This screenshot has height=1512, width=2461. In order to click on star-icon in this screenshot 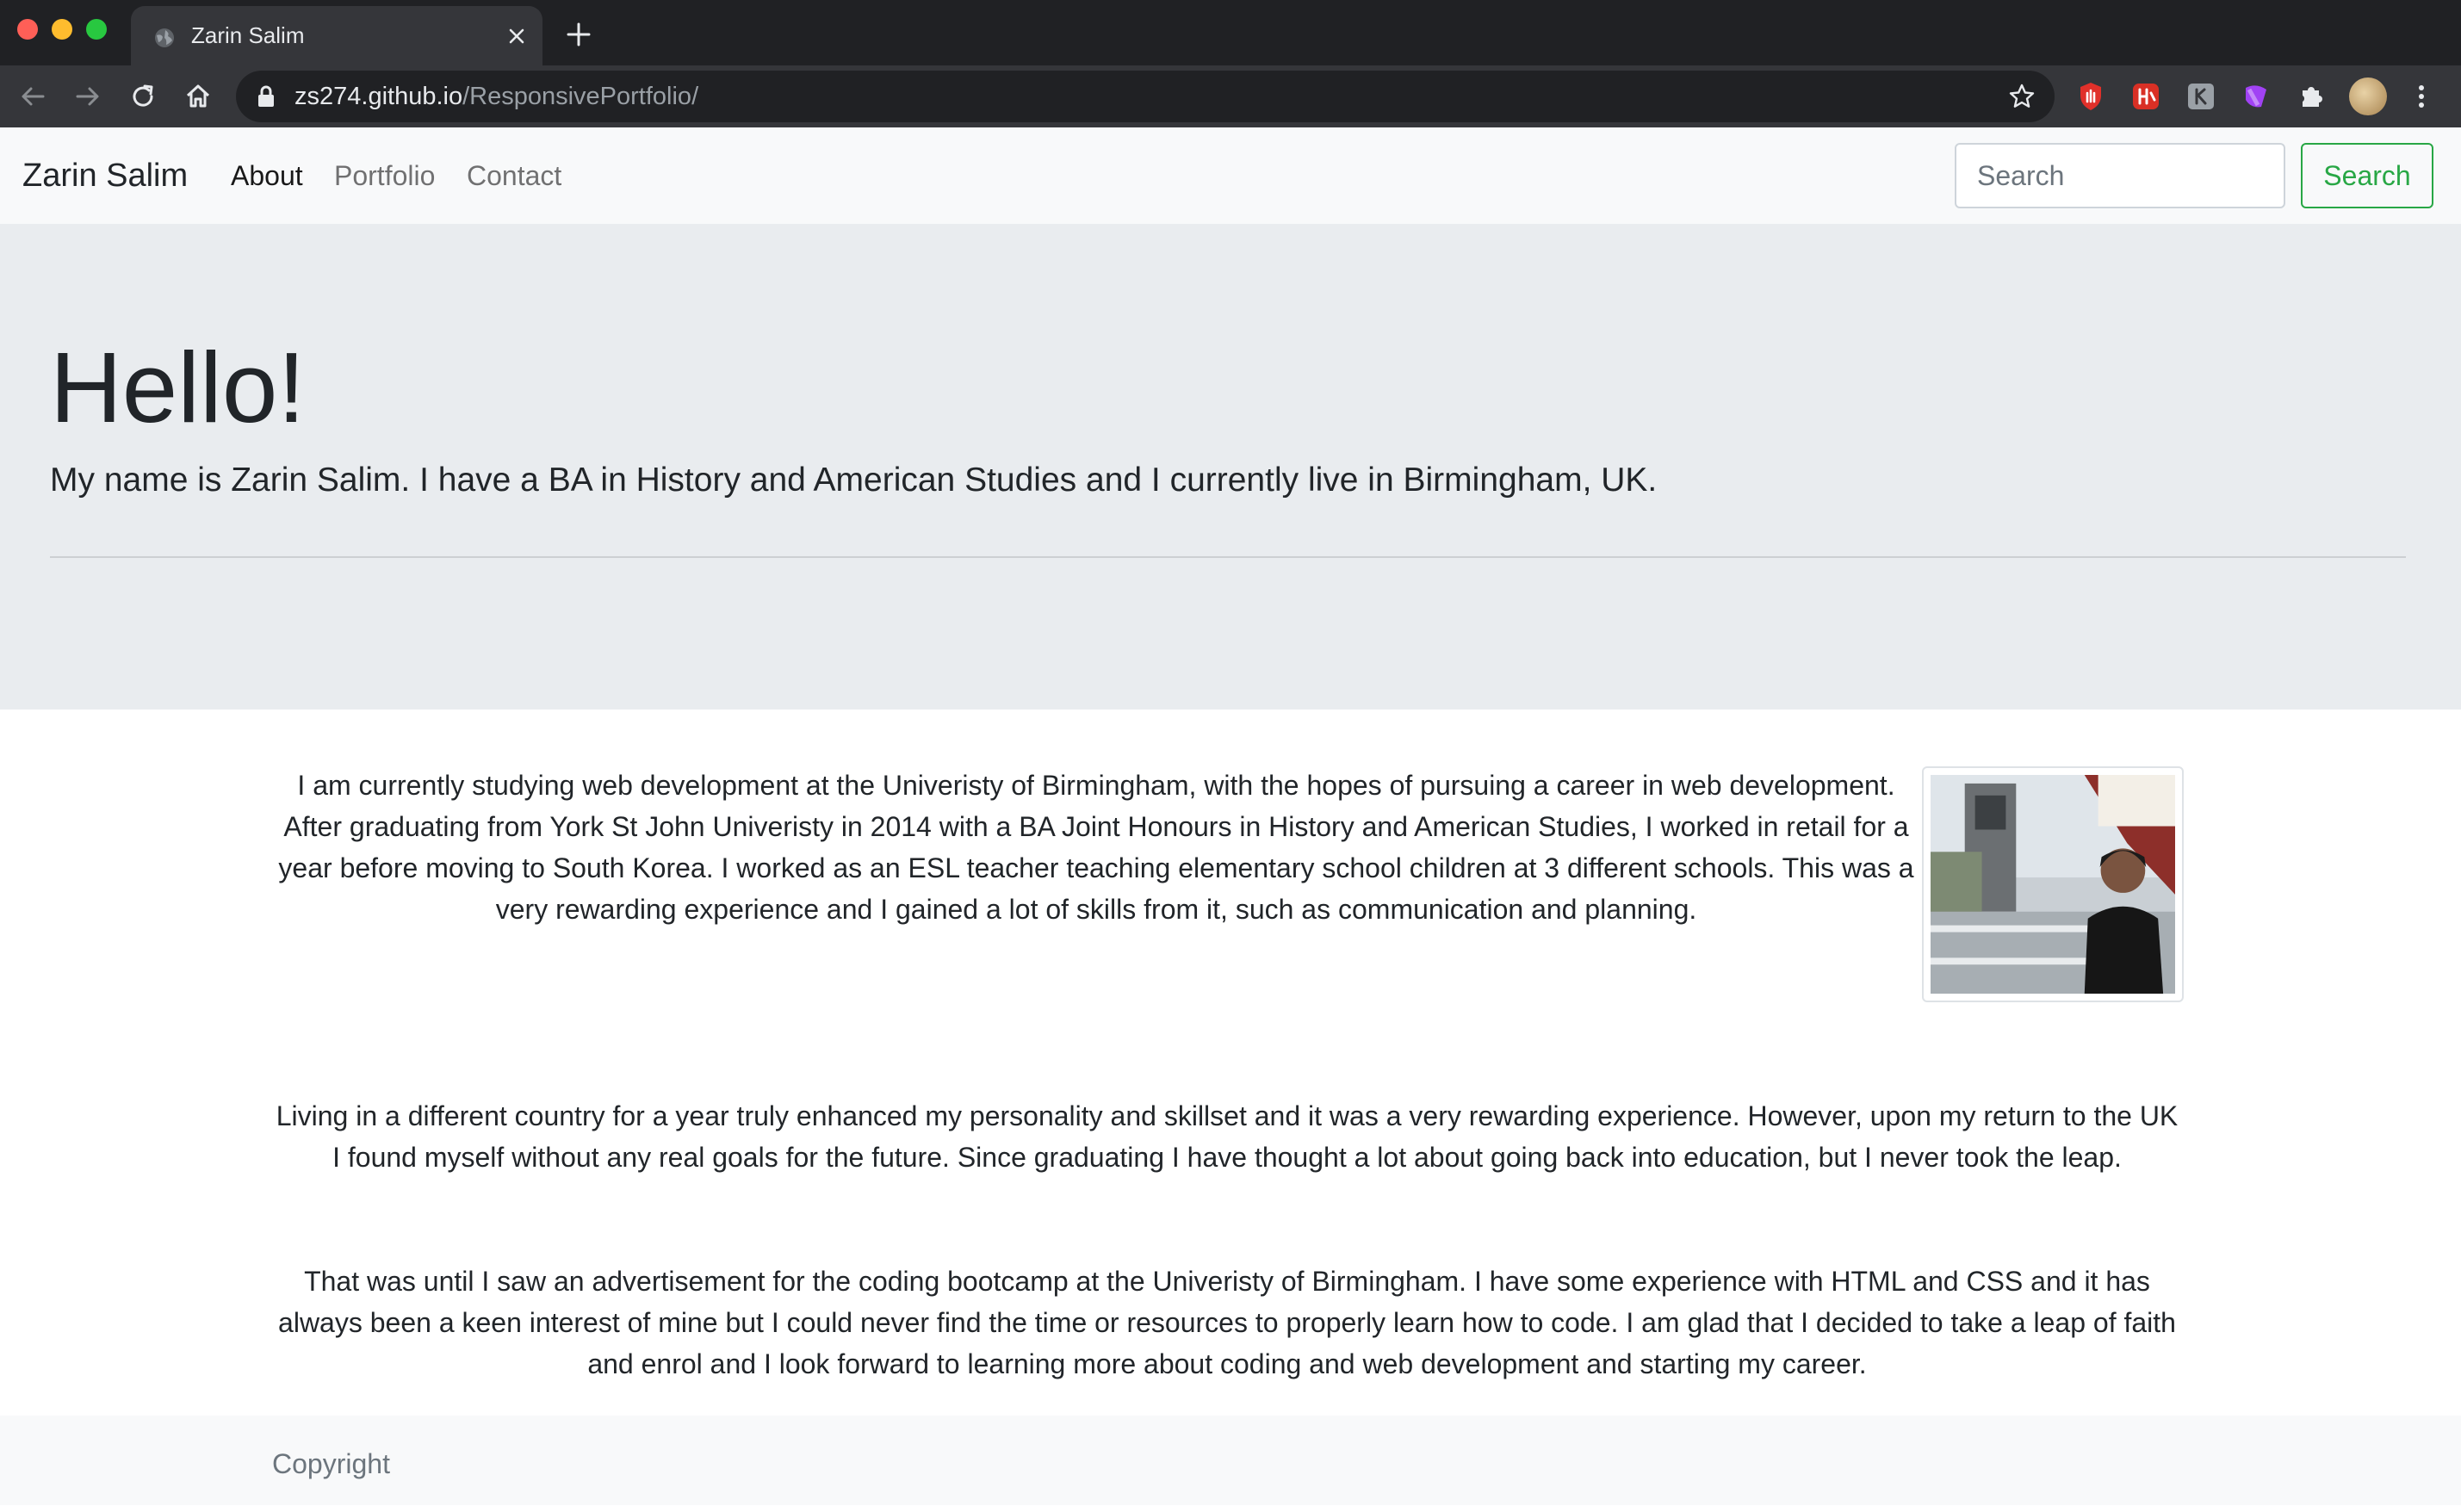, I will do `click(2022, 97)`.